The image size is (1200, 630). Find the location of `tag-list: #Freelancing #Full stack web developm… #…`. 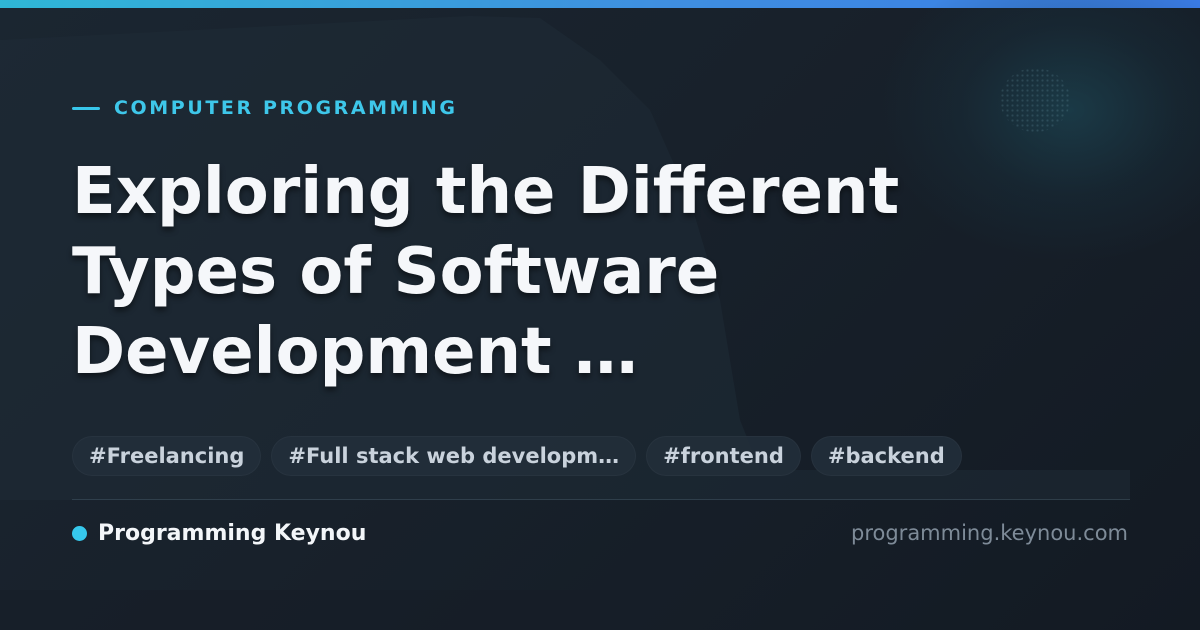

tag-list: #Freelancing #Full stack web developm… #… is located at coordinates (517, 456).